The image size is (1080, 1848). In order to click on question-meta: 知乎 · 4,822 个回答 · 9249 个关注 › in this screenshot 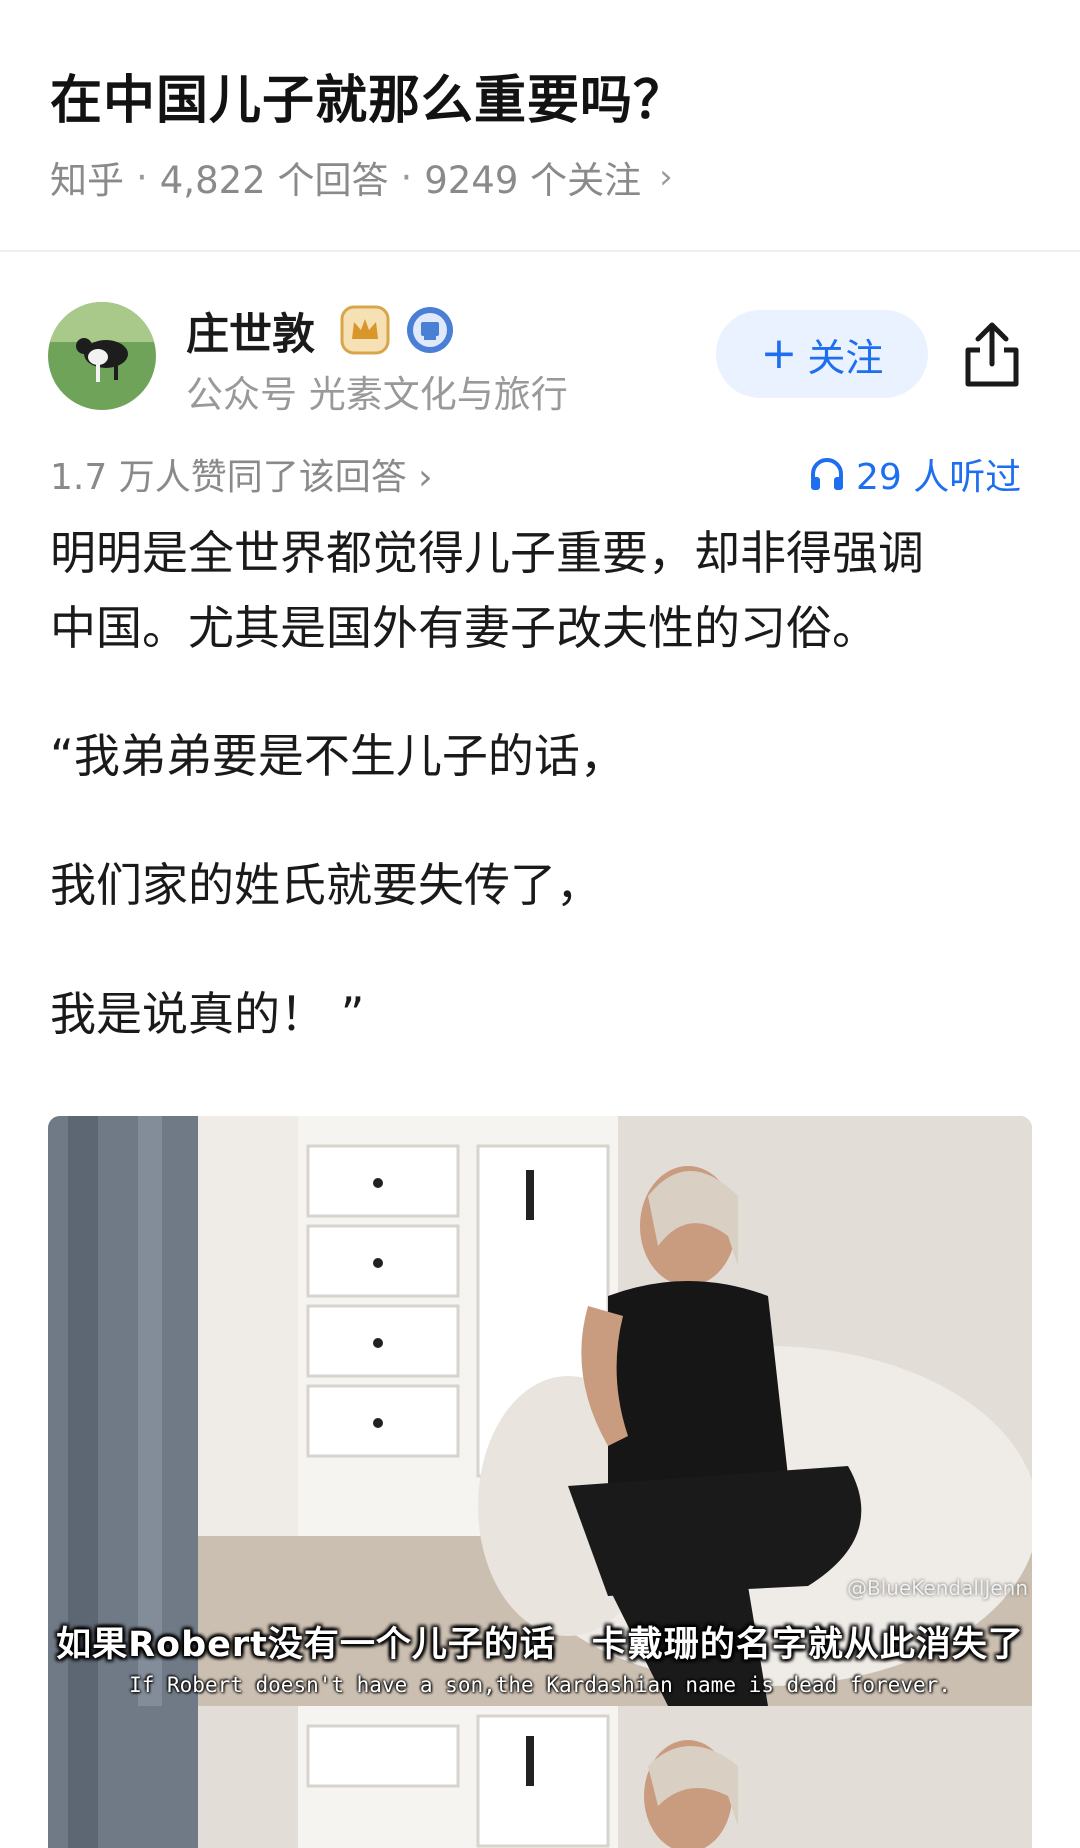, I will do `click(361, 177)`.